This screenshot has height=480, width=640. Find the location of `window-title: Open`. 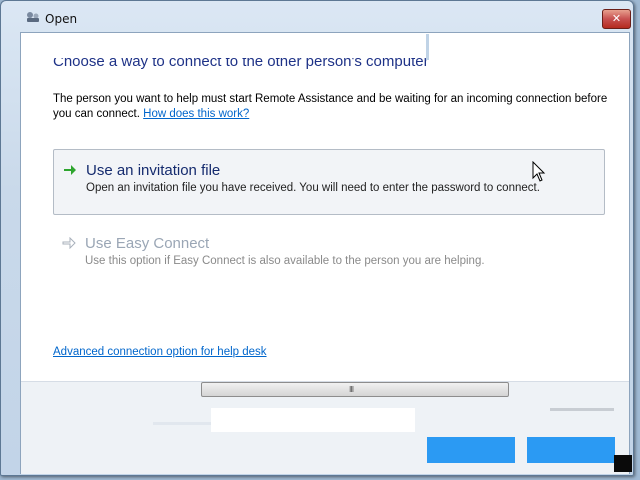

window-title: Open is located at coordinates (61, 19).